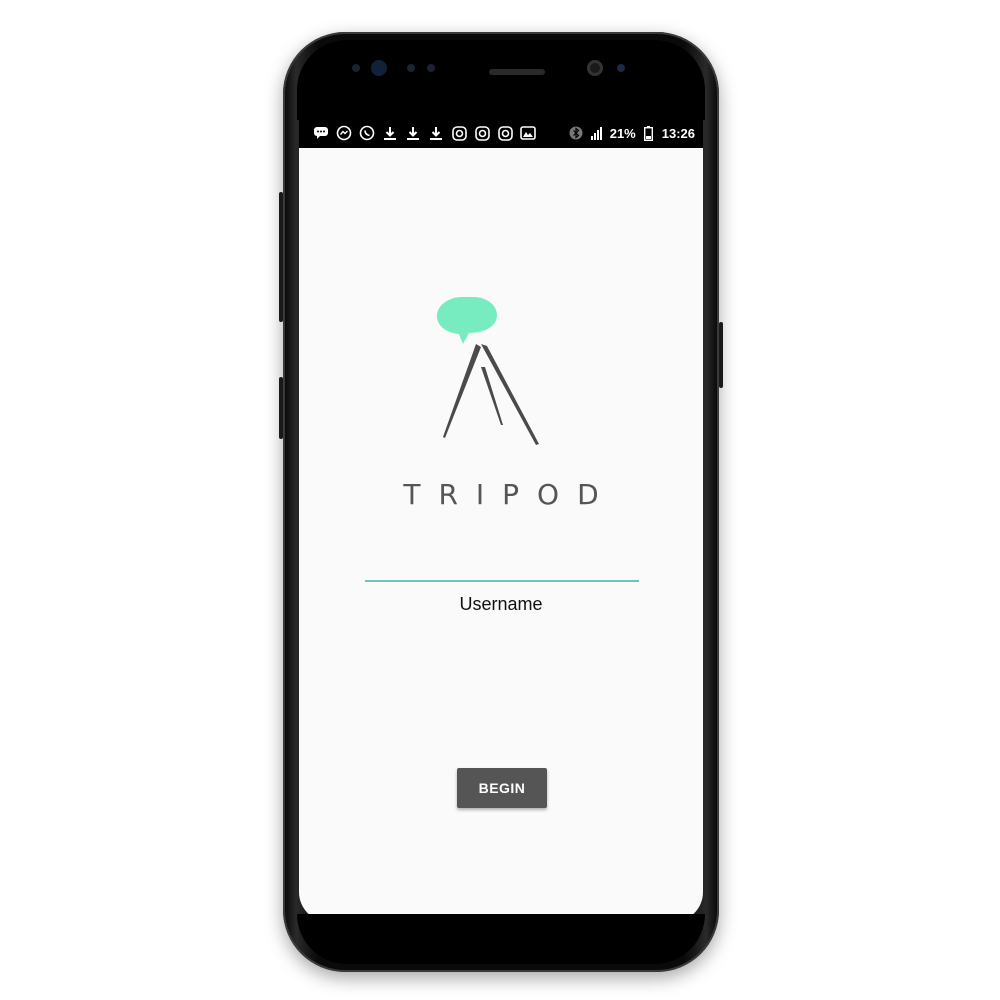 This screenshot has height=1000, width=1000. Describe the element at coordinates (528, 133) in the screenshot. I see `gallery-icon` at that location.